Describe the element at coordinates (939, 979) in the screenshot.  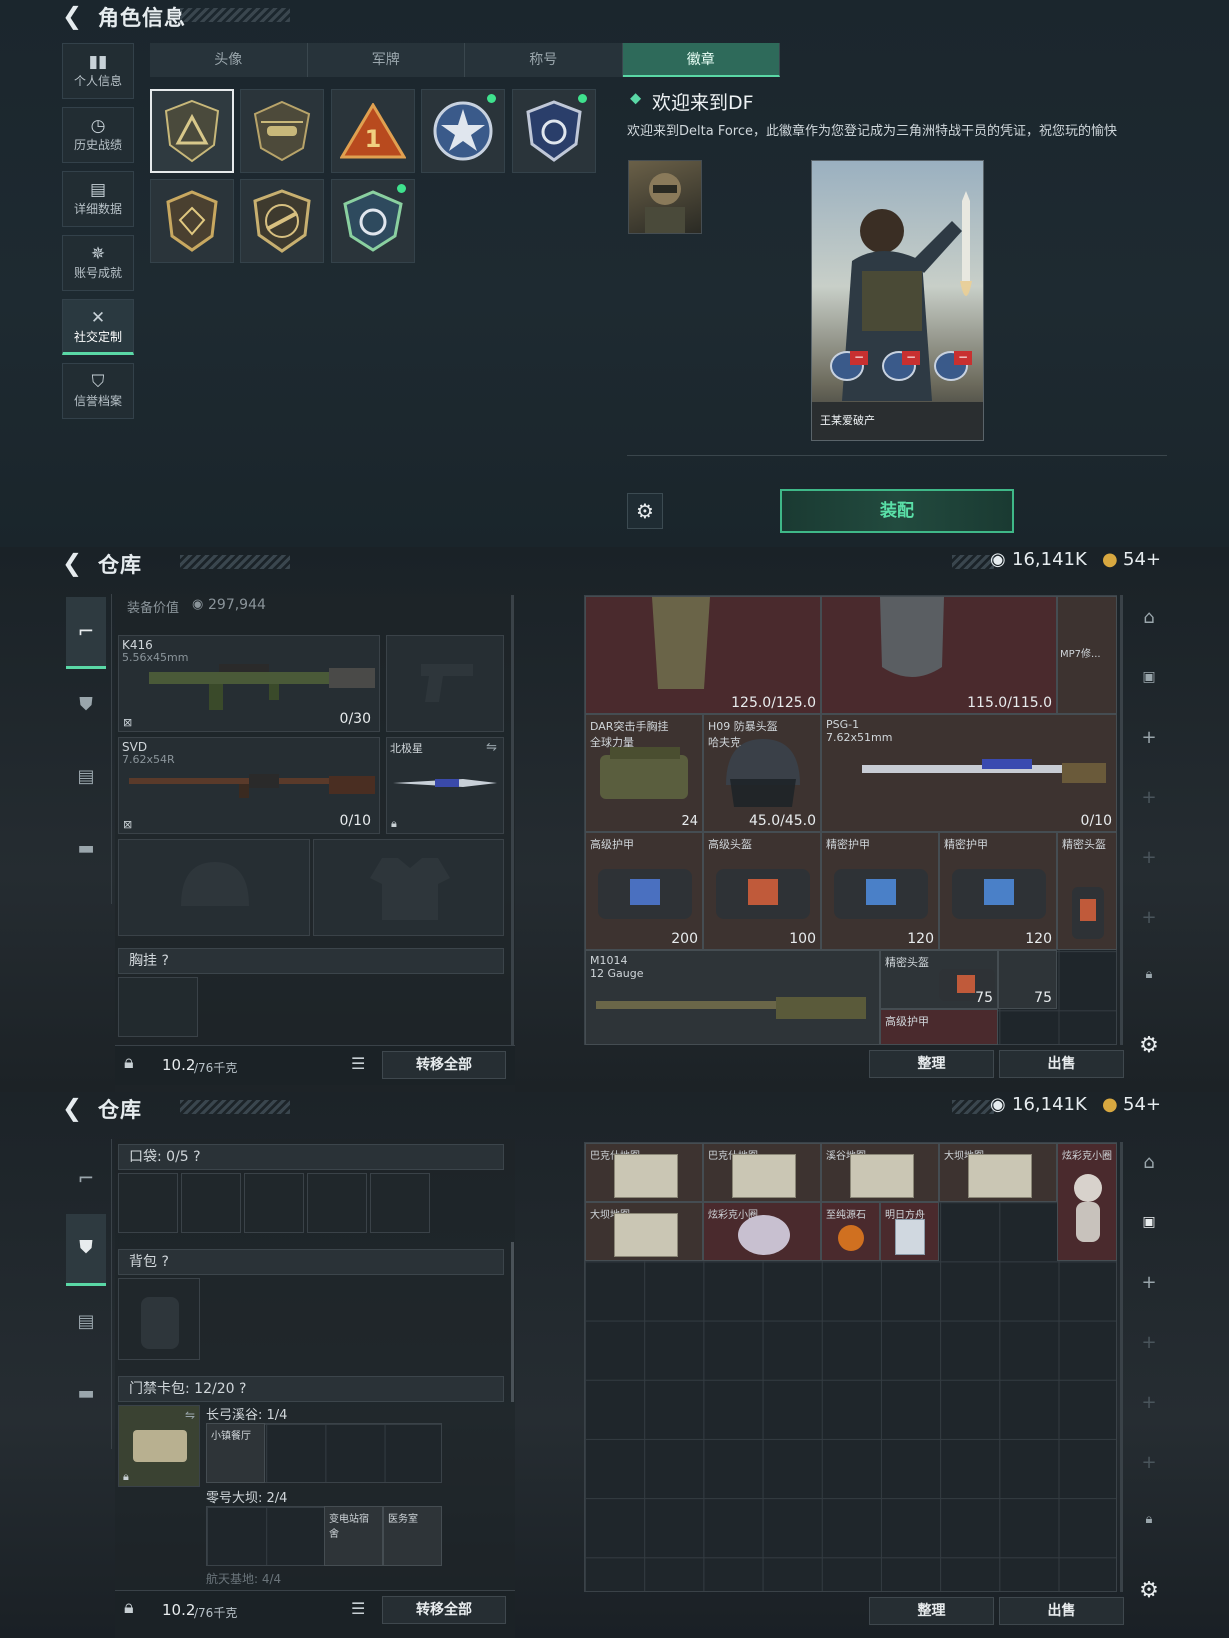
I see `stash-item-precise-helmet-2: 精密头盔 75` at that location.